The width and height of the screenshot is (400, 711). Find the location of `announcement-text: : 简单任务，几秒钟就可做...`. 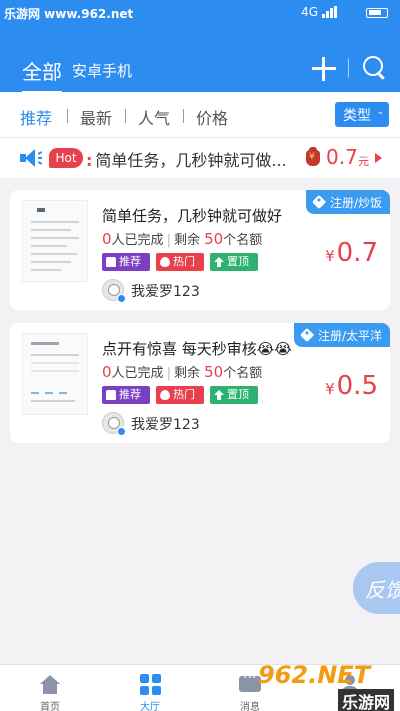

announcement-text: : 简单任务，几秒钟就可做... is located at coordinates (189, 159).